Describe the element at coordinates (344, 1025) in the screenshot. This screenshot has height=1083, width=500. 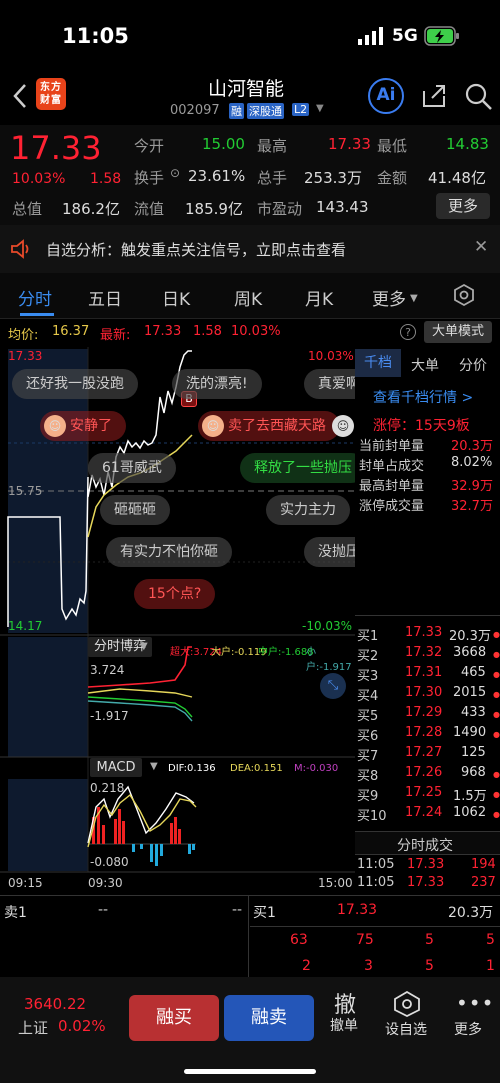
I see `cancel-order-label: 撤单` at that location.